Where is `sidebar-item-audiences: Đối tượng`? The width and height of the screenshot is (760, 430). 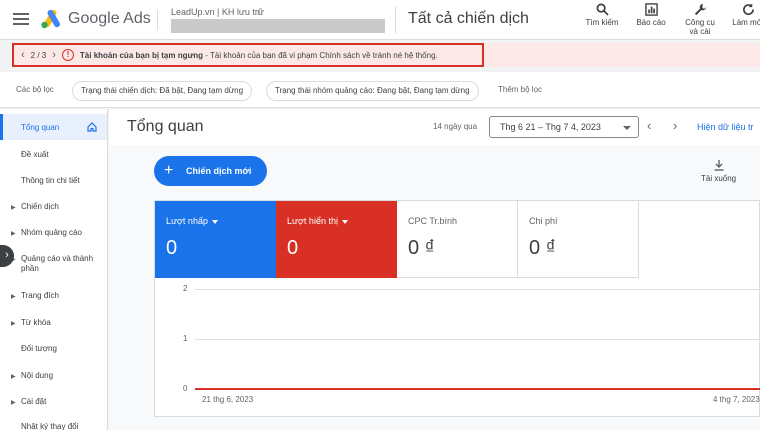 sidebar-item-audiences: Đối tượng is located at coordinates (53, 349).